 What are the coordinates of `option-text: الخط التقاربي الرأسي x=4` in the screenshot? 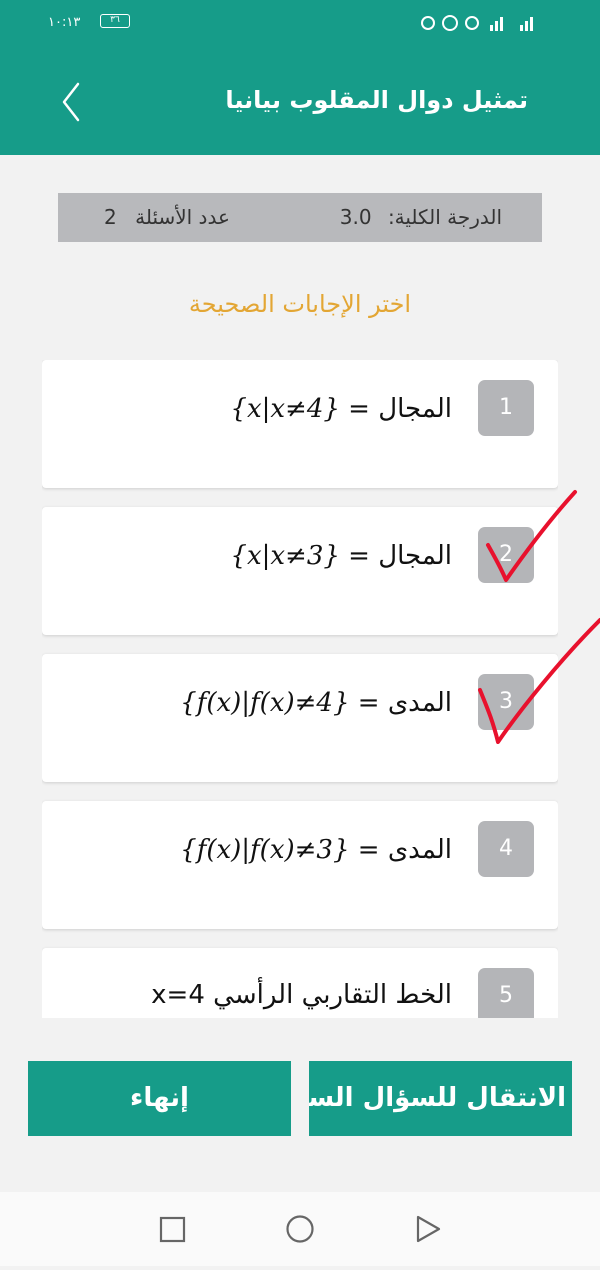 It's located at (301, 995).